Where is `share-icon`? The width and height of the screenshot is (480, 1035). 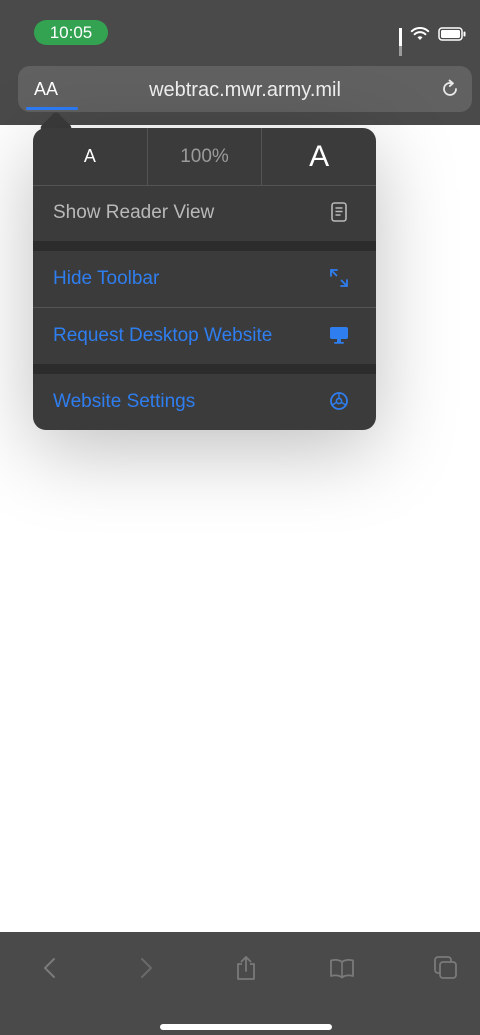 share-icon is located at coordinates (246, 968).